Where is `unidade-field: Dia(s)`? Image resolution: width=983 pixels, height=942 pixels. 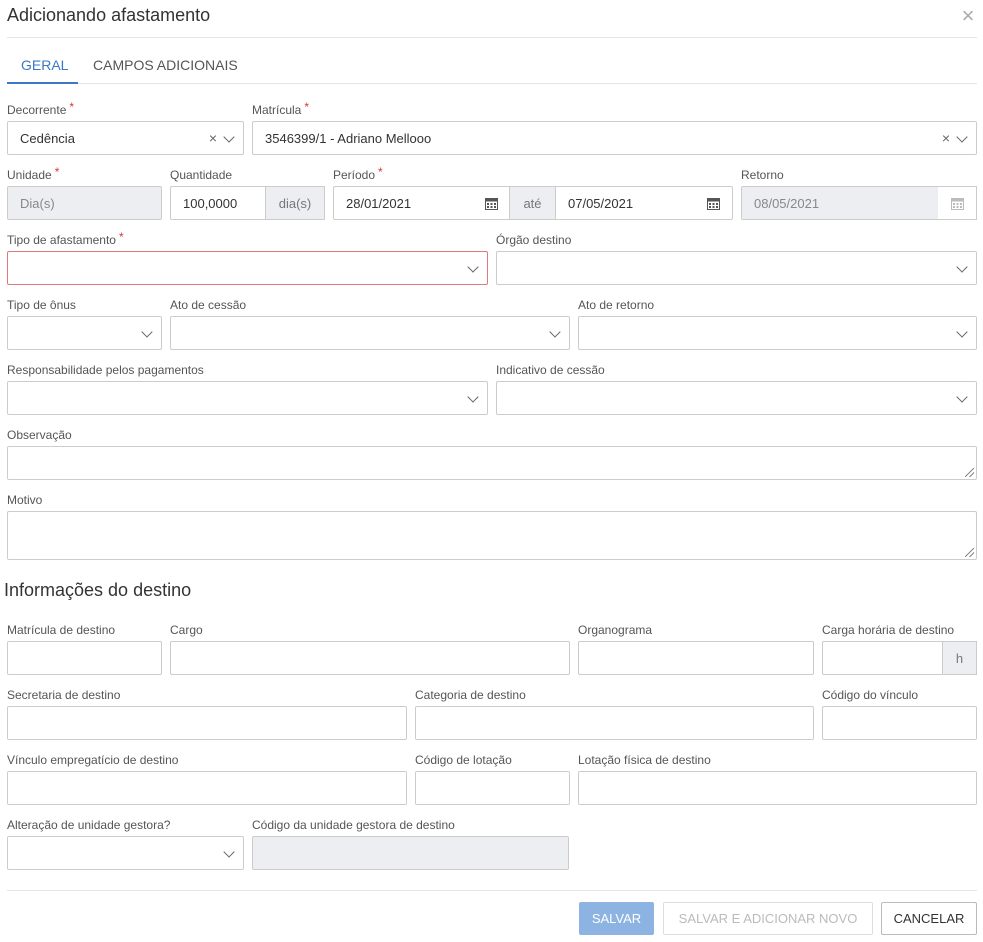
unidade-field: Dia(s) is located at coordinates (84, 203).